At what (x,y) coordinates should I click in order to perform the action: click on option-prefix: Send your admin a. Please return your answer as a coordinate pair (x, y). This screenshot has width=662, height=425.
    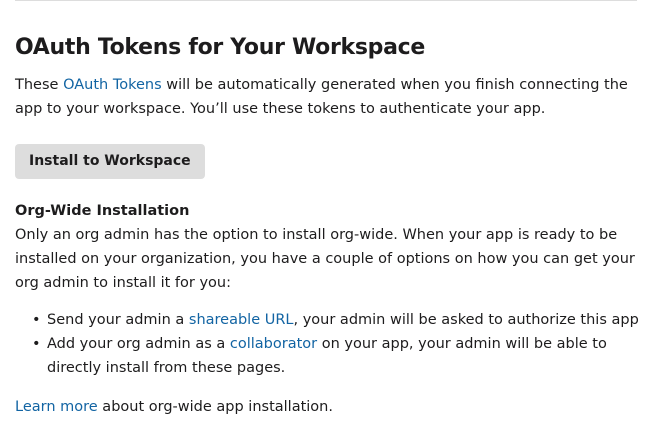
    Looking at the image, I should click on (118, 320).